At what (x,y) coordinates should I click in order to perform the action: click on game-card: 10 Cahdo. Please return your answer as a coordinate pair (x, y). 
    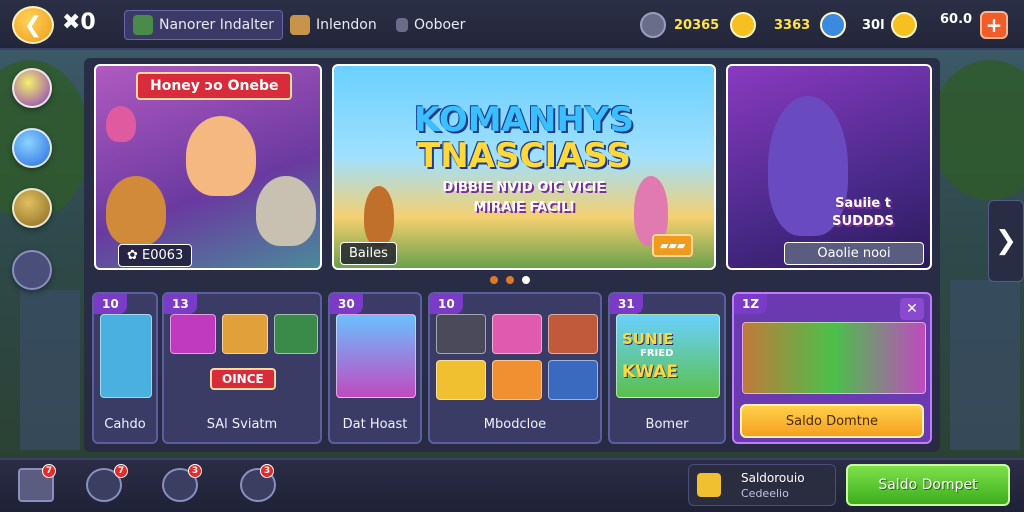
    Looking at the image, I should click on (125, 368).